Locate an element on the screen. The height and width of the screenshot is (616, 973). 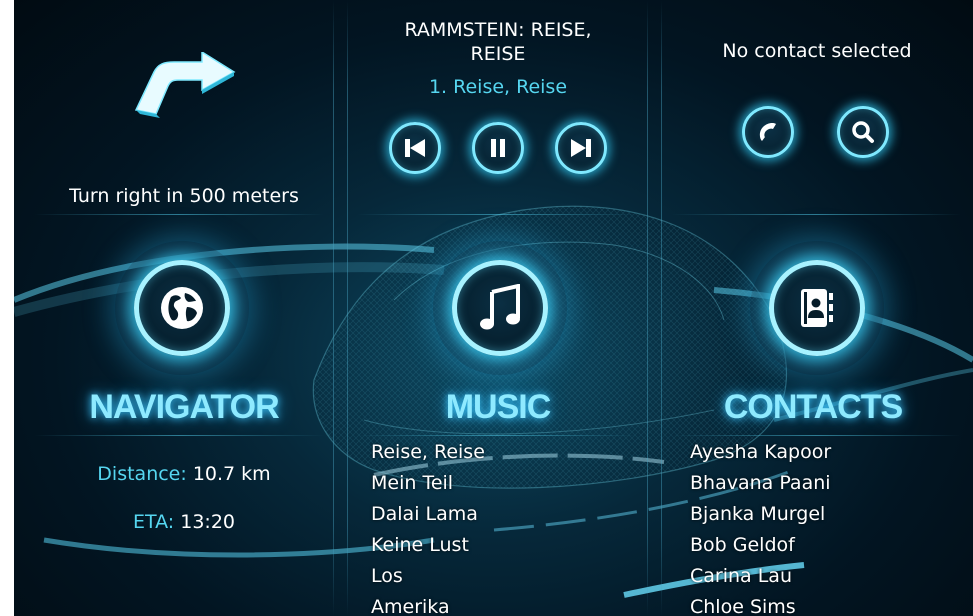
skip-next-icon is located at coordinates (581, 148).